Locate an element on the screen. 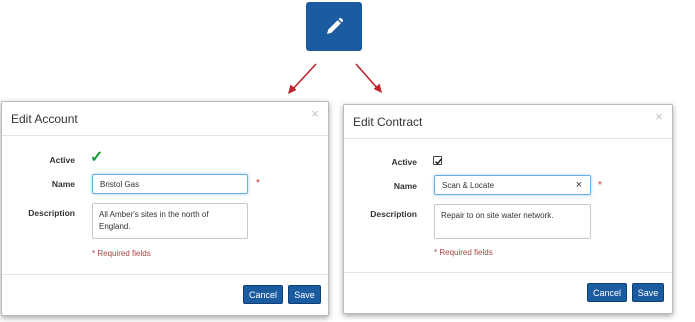  dialog-title: Edit Account is located at coordinates (44, 119).